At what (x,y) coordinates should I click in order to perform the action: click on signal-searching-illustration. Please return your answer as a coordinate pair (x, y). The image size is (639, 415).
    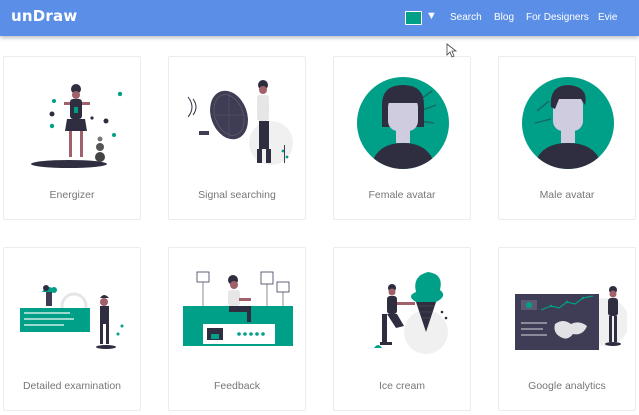
    Looking at the image, I should click on (240, 122).